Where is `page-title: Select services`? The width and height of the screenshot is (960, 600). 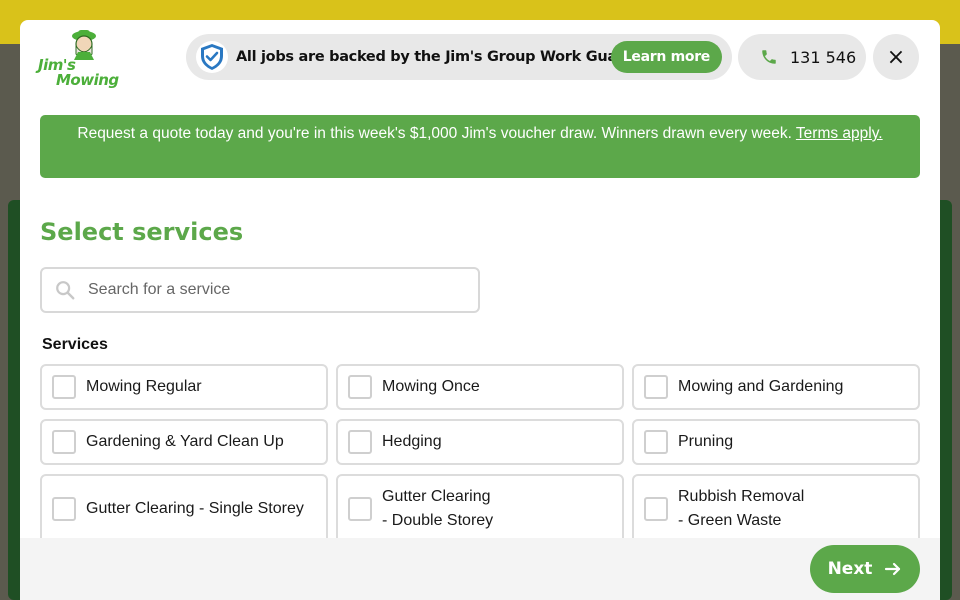
page-title: Select services is located at coordinates (142, 232).